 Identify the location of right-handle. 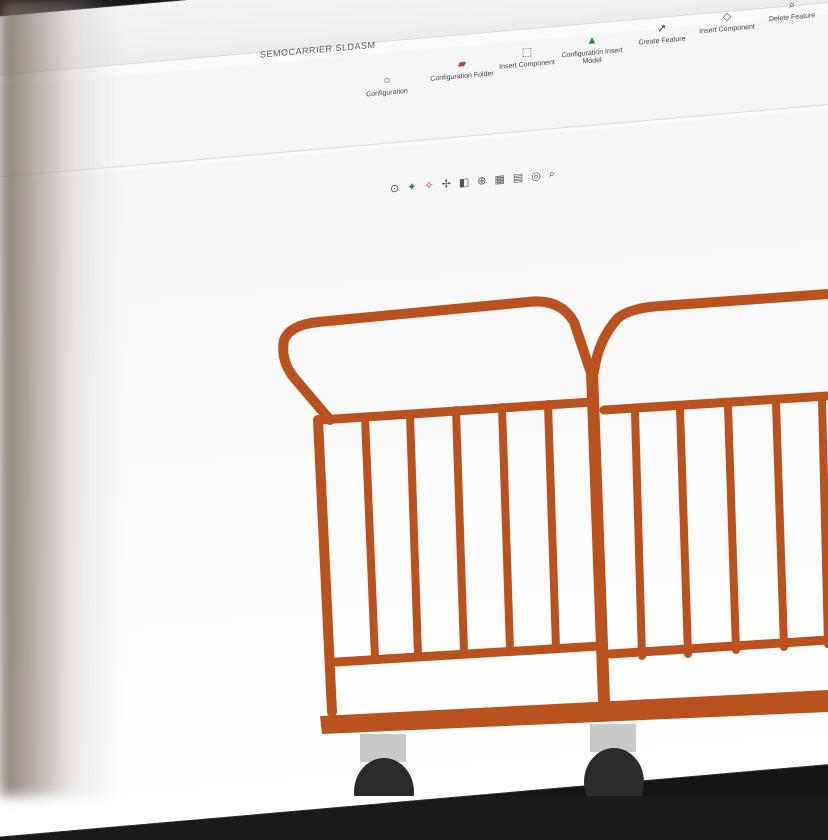
(708, 333).